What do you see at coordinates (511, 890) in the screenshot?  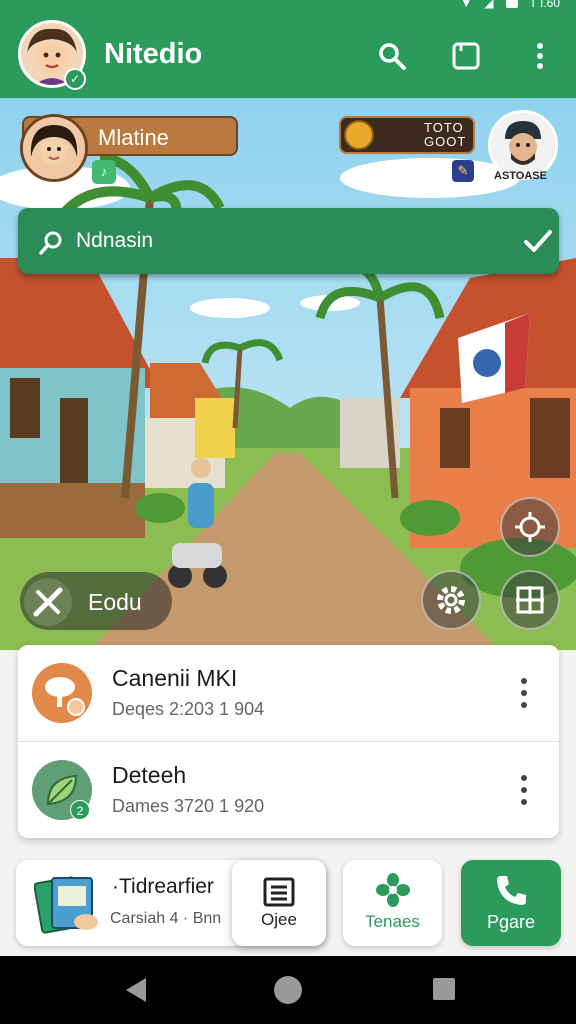 I see `phone-icon` at bounding box center [511, 890].